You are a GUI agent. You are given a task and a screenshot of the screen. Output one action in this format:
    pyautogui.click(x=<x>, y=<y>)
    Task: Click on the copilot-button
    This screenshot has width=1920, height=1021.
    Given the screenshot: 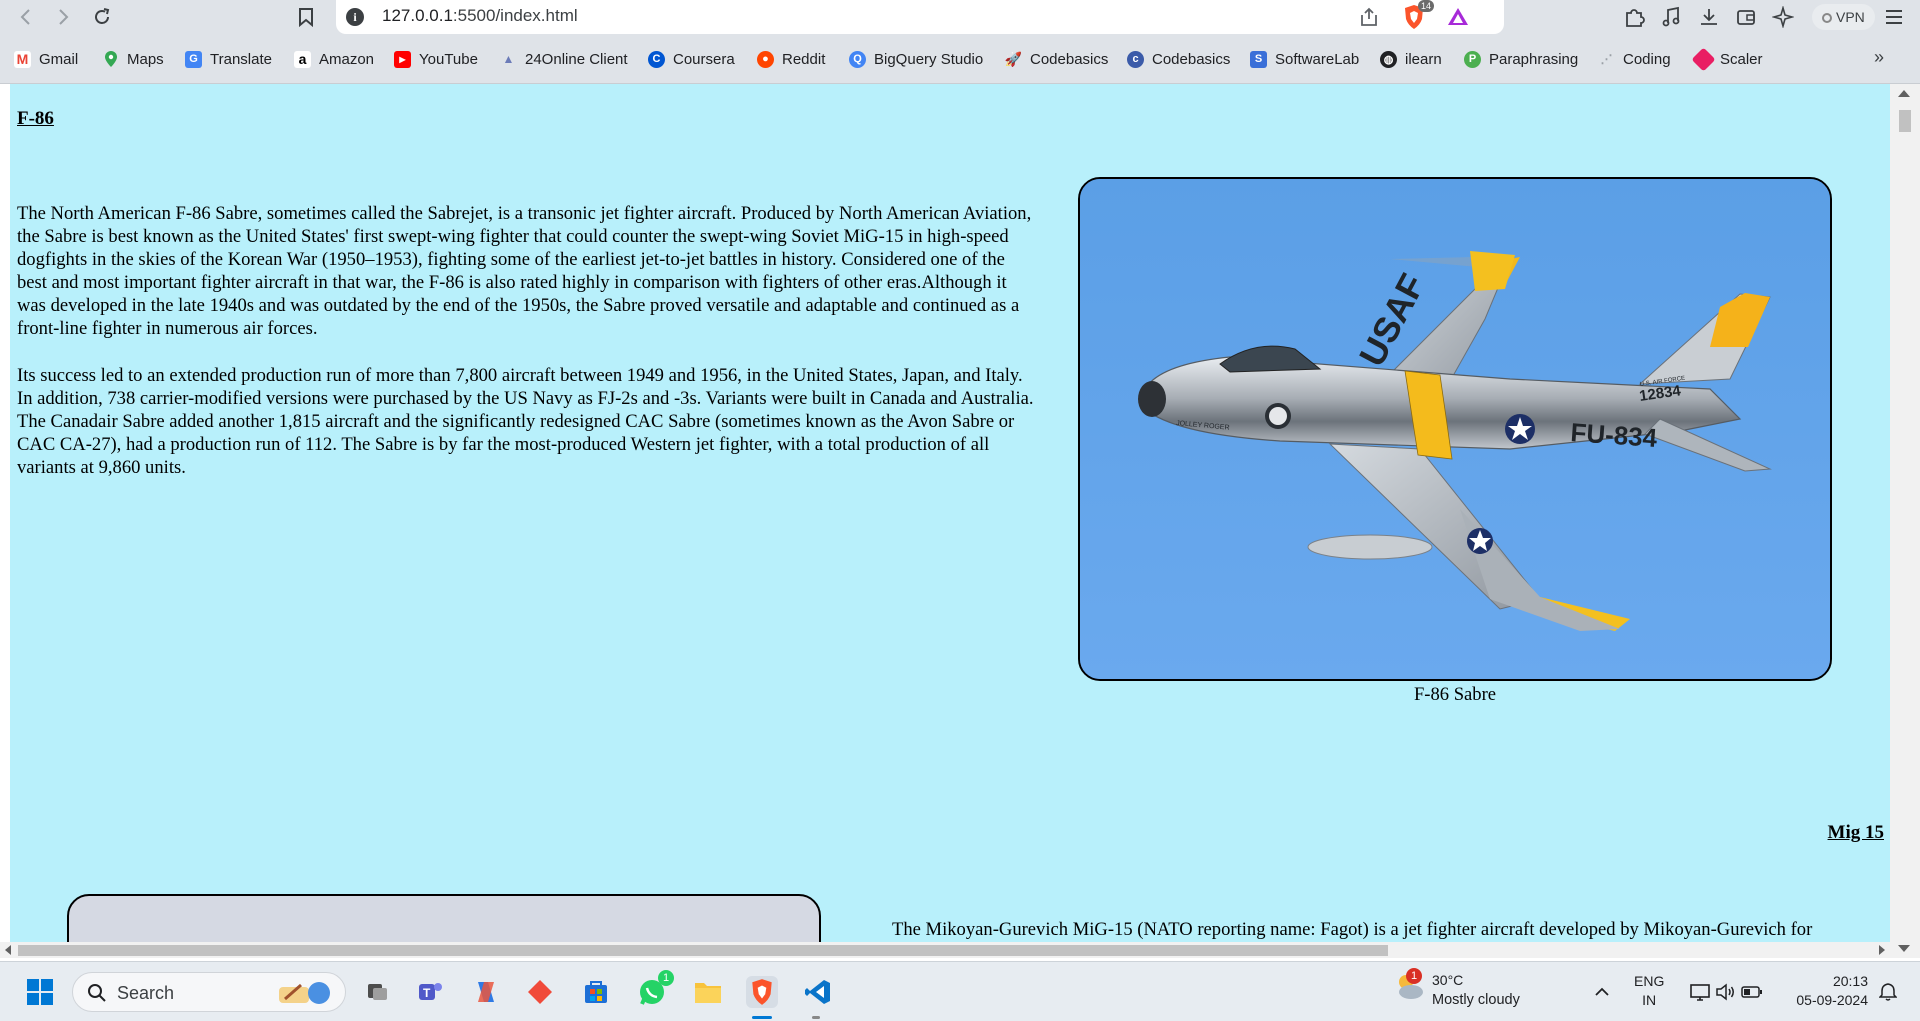 What is the action you would take?
    pyautogui.click(x=486, y=992)
    